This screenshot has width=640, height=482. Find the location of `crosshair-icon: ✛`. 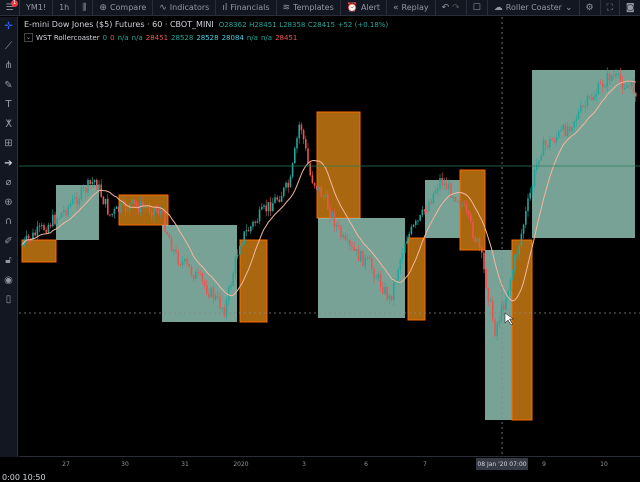

crosshair-icon: ✛ is located at coordinates (8, 27).